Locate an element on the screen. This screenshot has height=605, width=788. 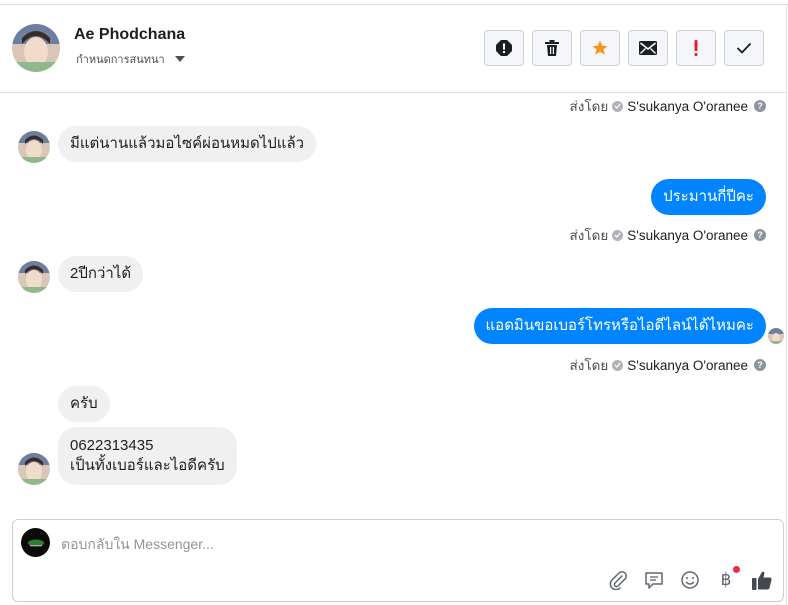
follow-up-button is located at coordinates (696, 48).